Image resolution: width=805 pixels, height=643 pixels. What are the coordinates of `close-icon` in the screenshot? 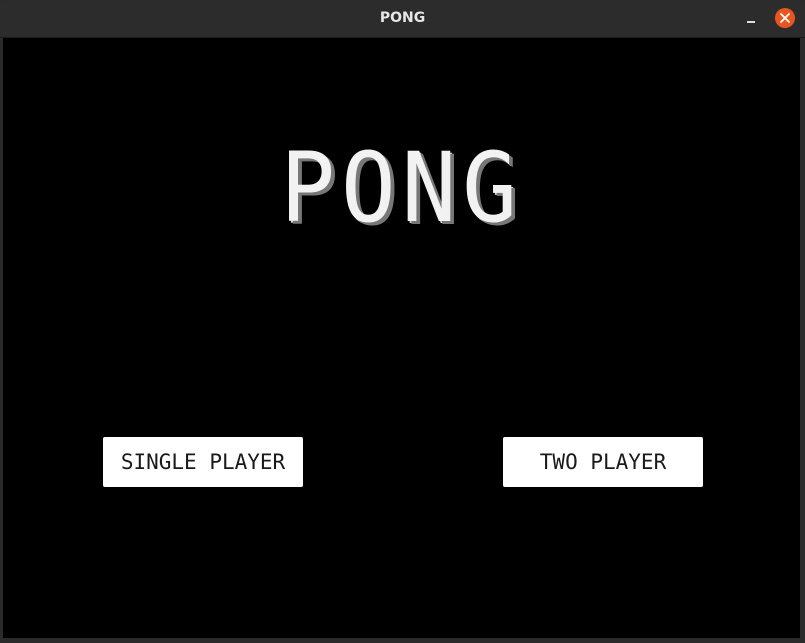 It's located at (785, 18).